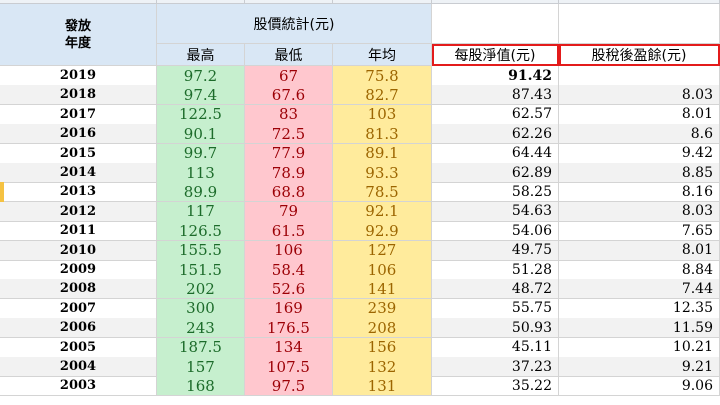 The image size is (720, 405). I want to click on cell-high: 151.5, so click(201, 270).